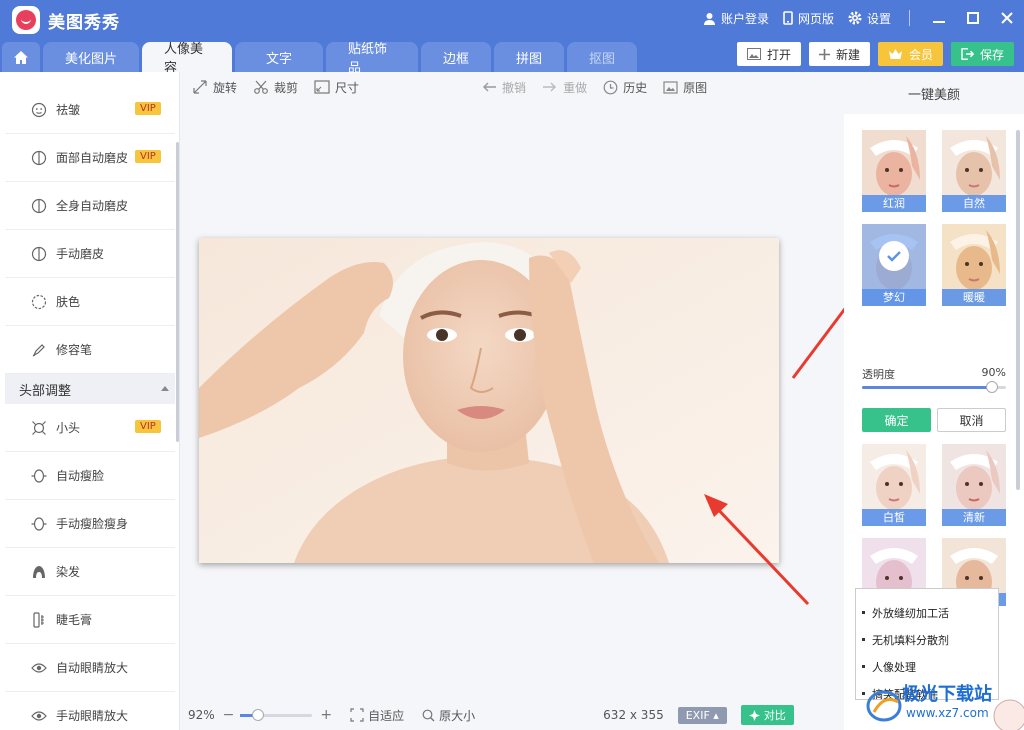  What do you see at coordinates (229, 715) in the screenshot?
I see `zoom-out-button: −` at bounding box center [229, 715].